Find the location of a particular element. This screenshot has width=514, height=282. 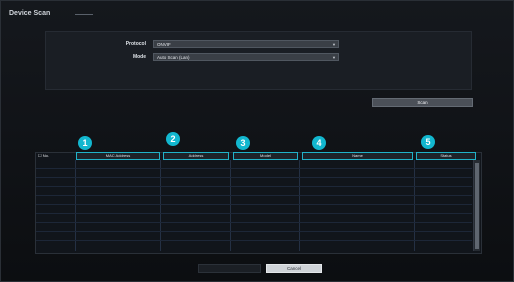

callout-5: 5 is located at coordinates (428, 142).